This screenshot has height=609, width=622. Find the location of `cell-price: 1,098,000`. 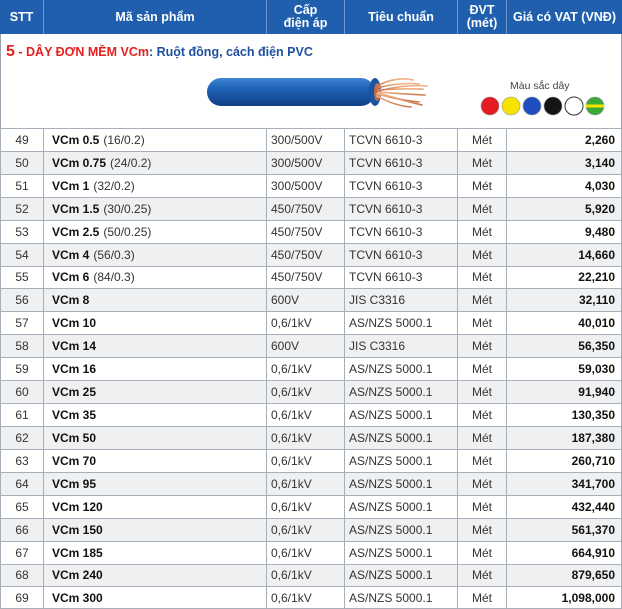

cell-price: 1,098,000 is located at coordinates (564, 598).